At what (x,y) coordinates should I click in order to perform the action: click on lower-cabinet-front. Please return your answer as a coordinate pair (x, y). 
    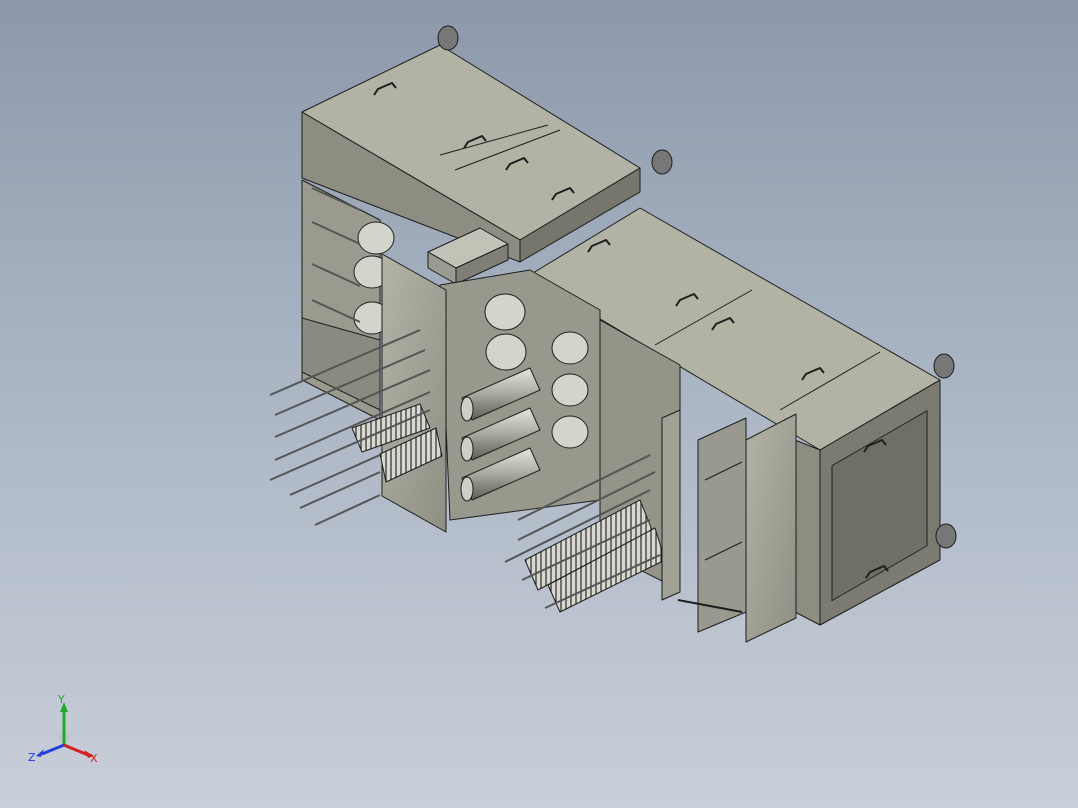
    Looking at the image, I should click on (807, 532).